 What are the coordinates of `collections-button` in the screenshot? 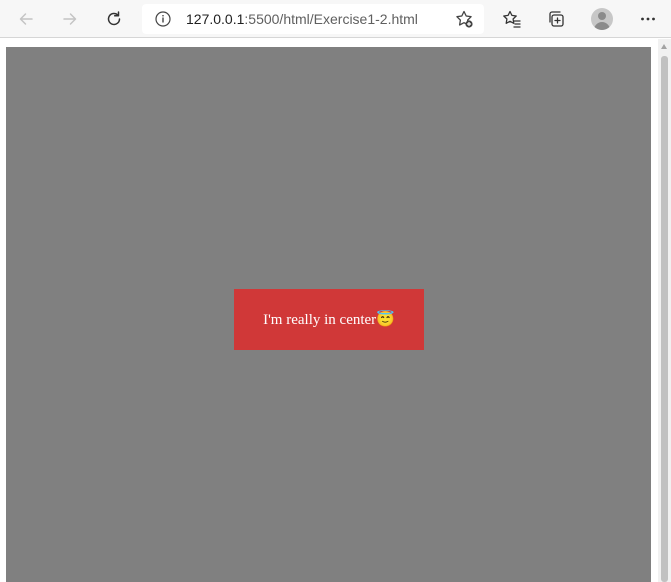 It's located at (556, 19).